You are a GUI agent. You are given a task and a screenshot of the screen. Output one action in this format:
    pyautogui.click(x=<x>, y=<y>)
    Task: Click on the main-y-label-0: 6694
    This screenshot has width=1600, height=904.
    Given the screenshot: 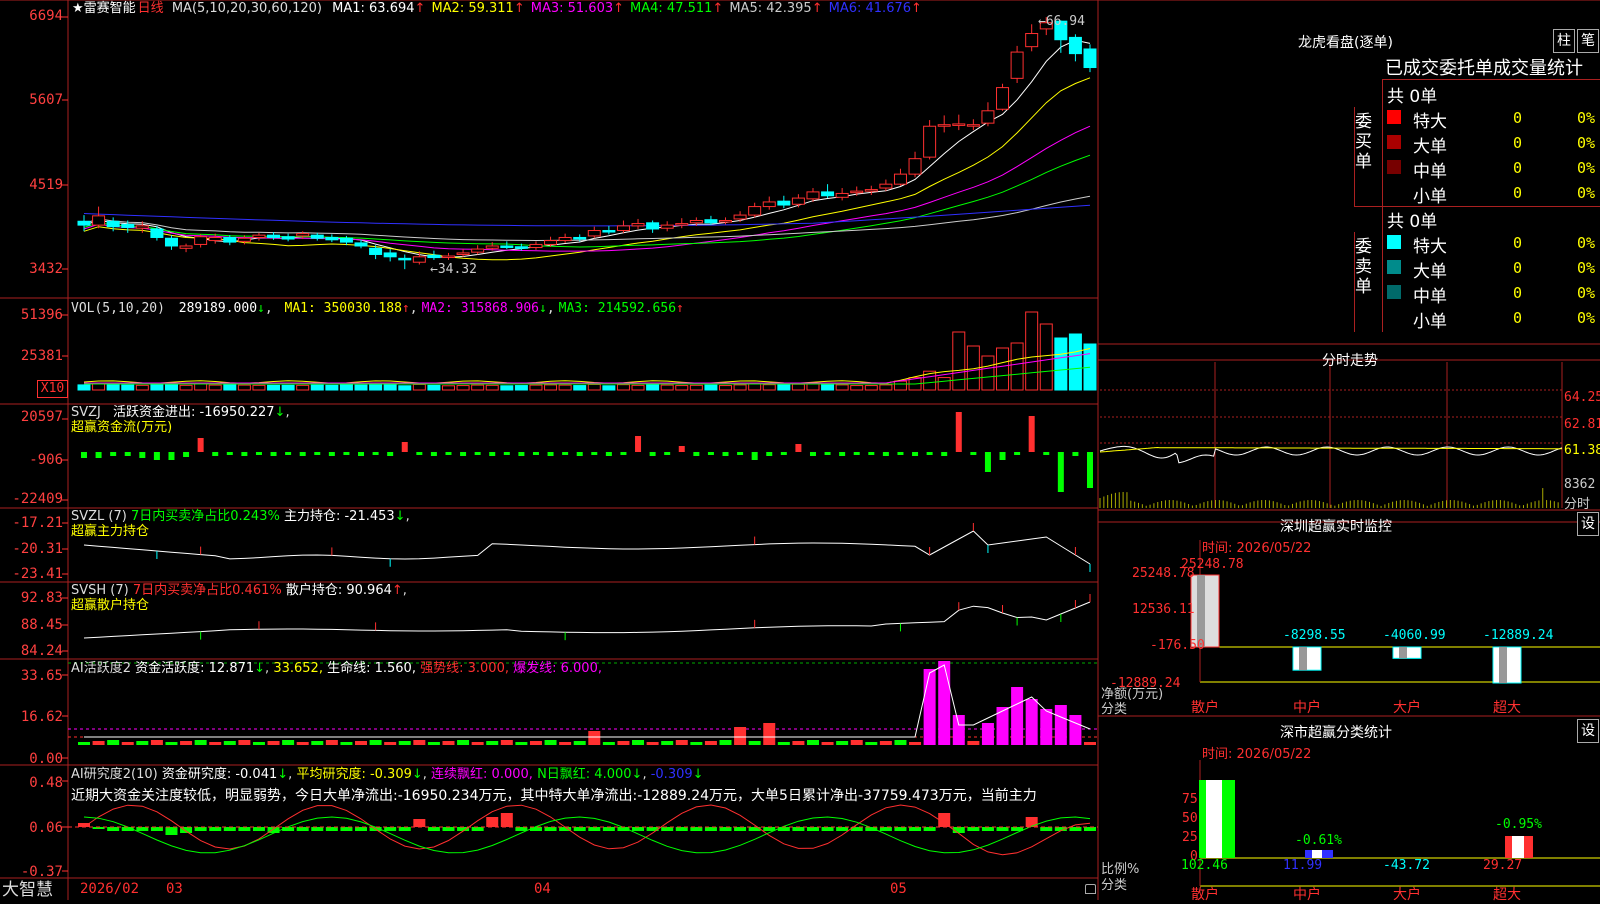 What is the action you would take?
    pyautogui.click(x=46, y=16)
    